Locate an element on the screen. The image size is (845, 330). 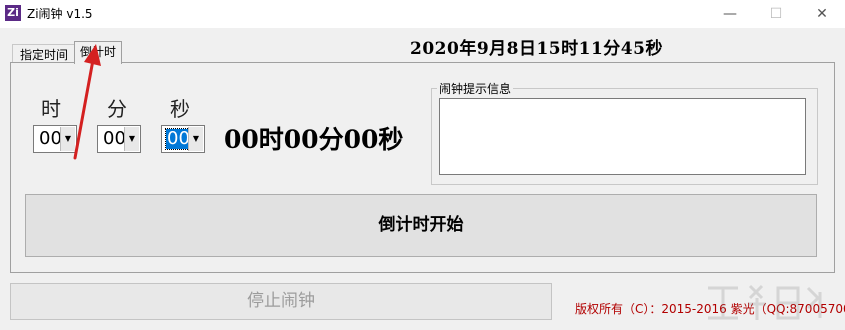
second-select: 00 ▼ is located at coordinates (183, 139).